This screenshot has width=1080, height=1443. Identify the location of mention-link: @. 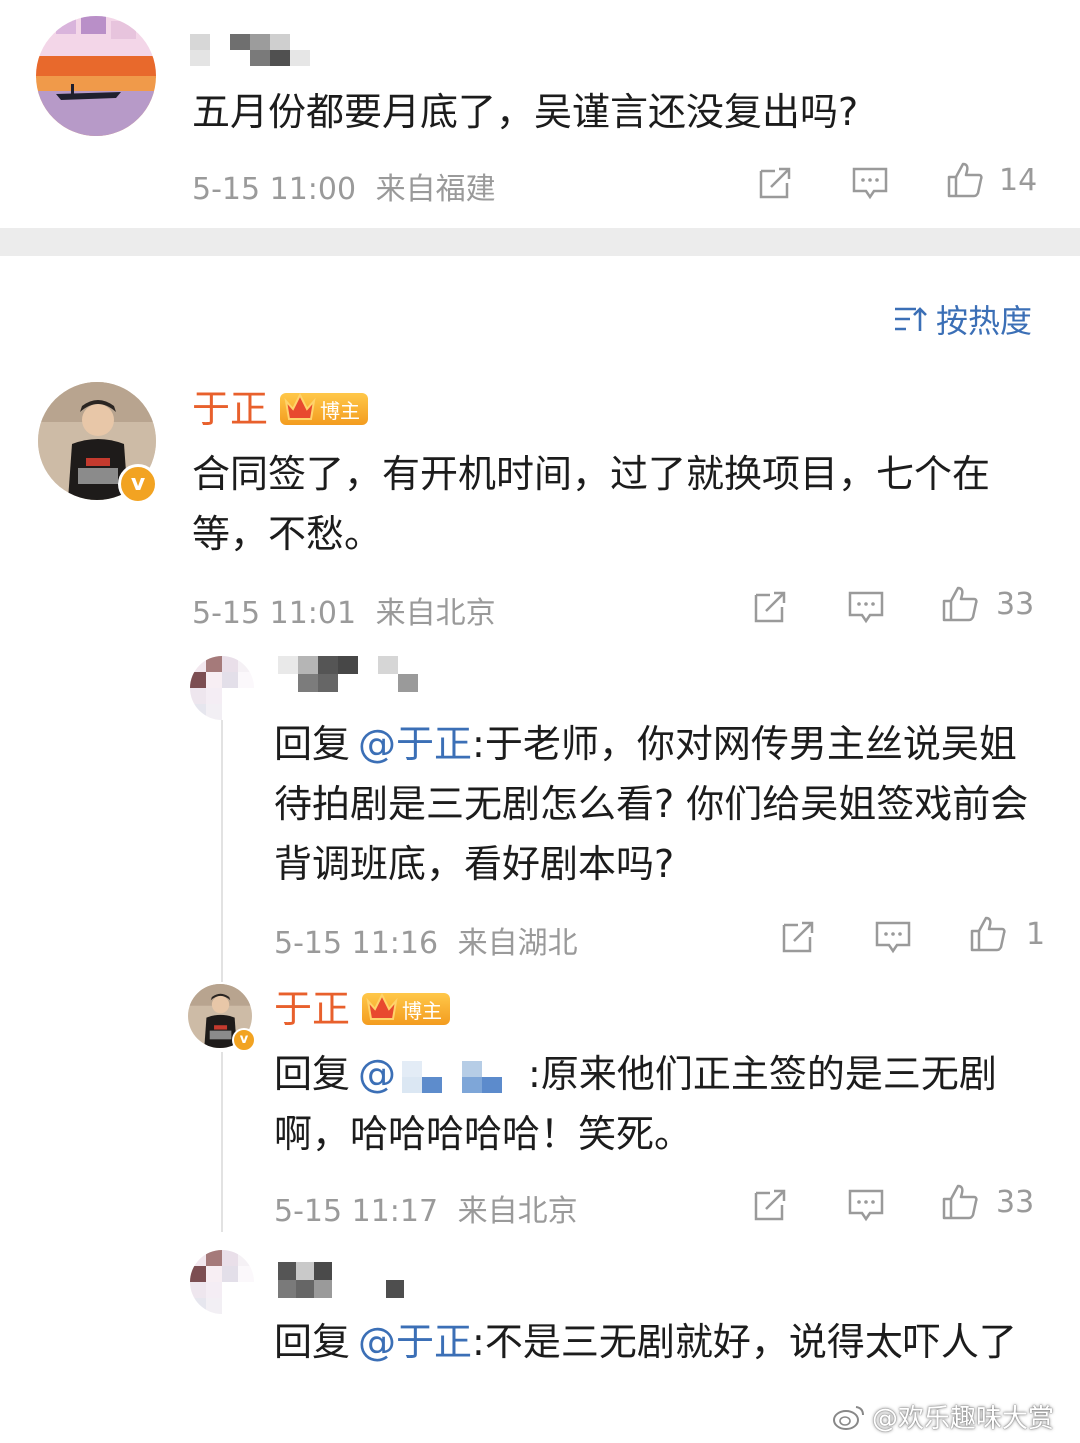
(377, 1074).